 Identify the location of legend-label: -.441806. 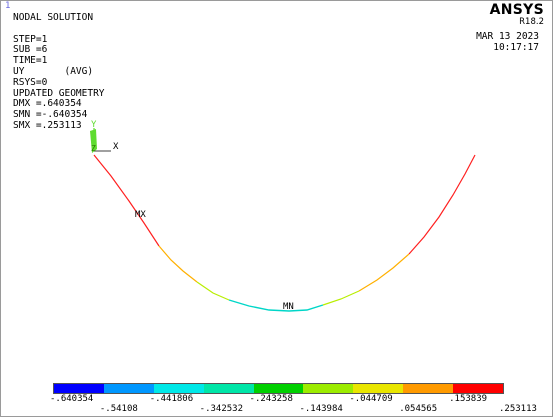
(171, 399).